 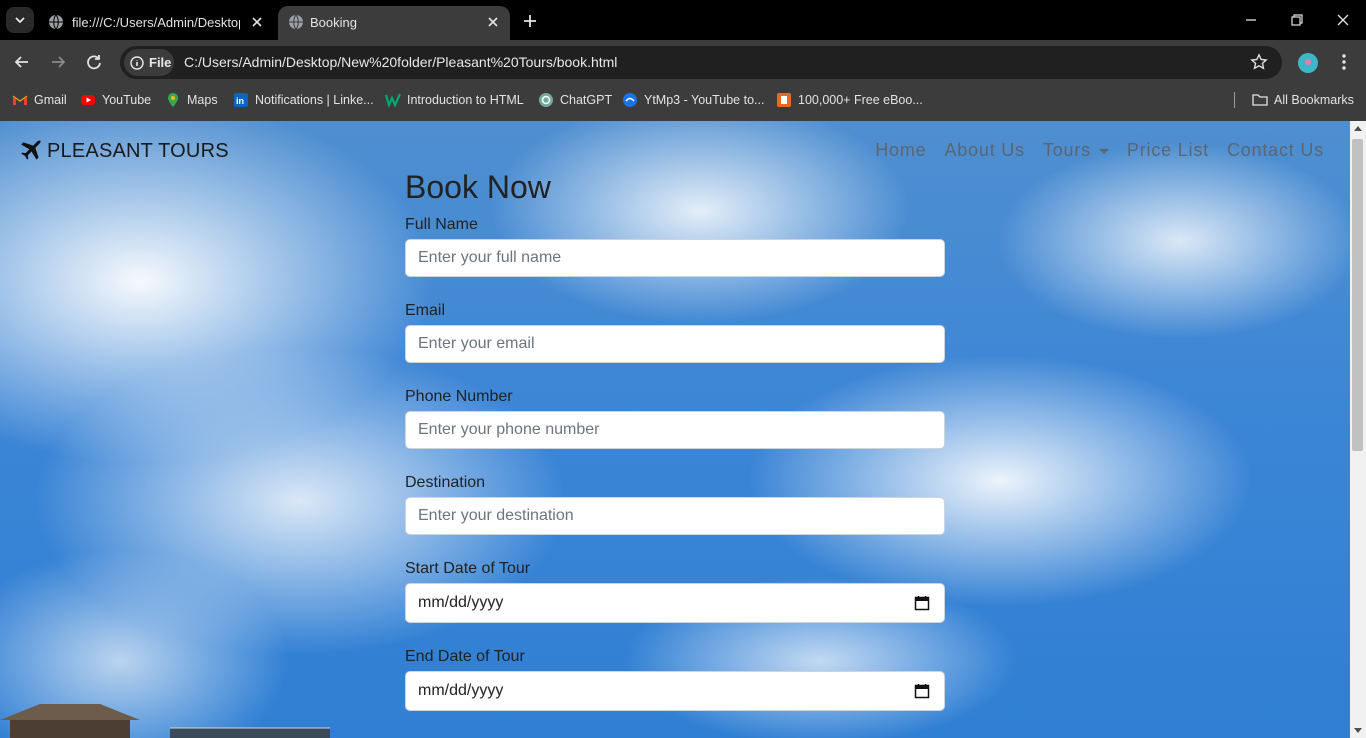 I want to click on site-info-chip: File, so click(x=149, y=62).